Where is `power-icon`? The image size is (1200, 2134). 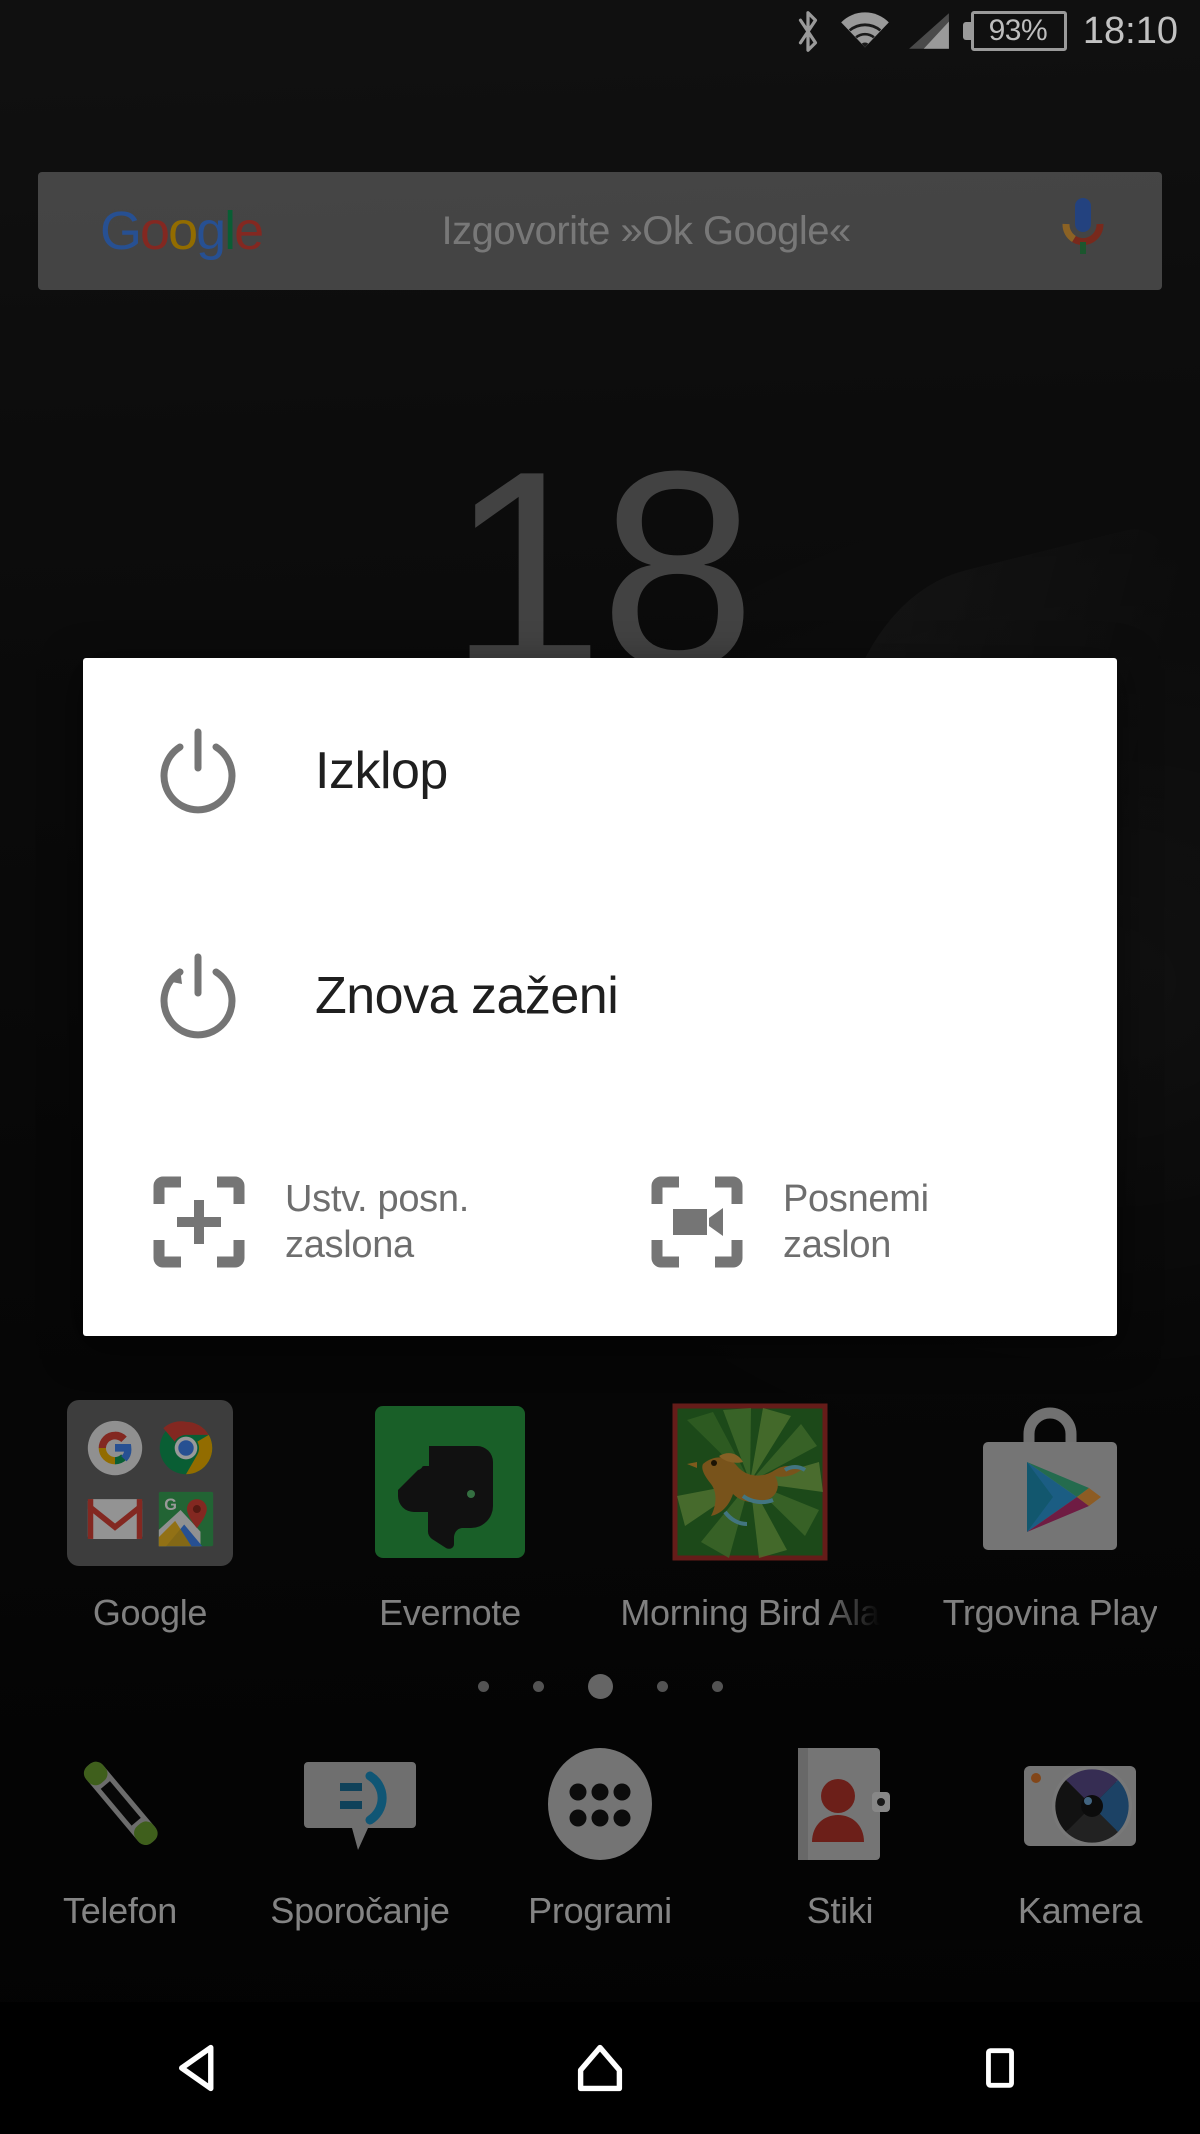
power-icon is located at coordinates (213, 771).